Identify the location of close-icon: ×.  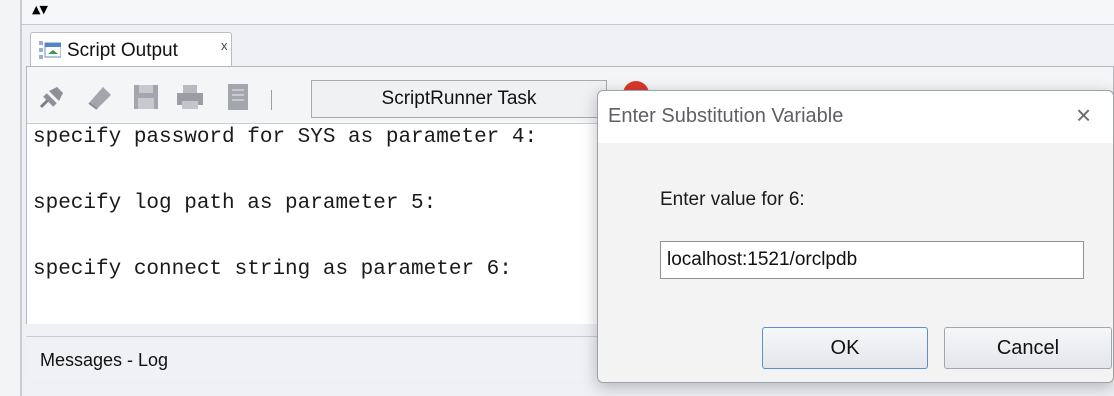
(1083, 115).